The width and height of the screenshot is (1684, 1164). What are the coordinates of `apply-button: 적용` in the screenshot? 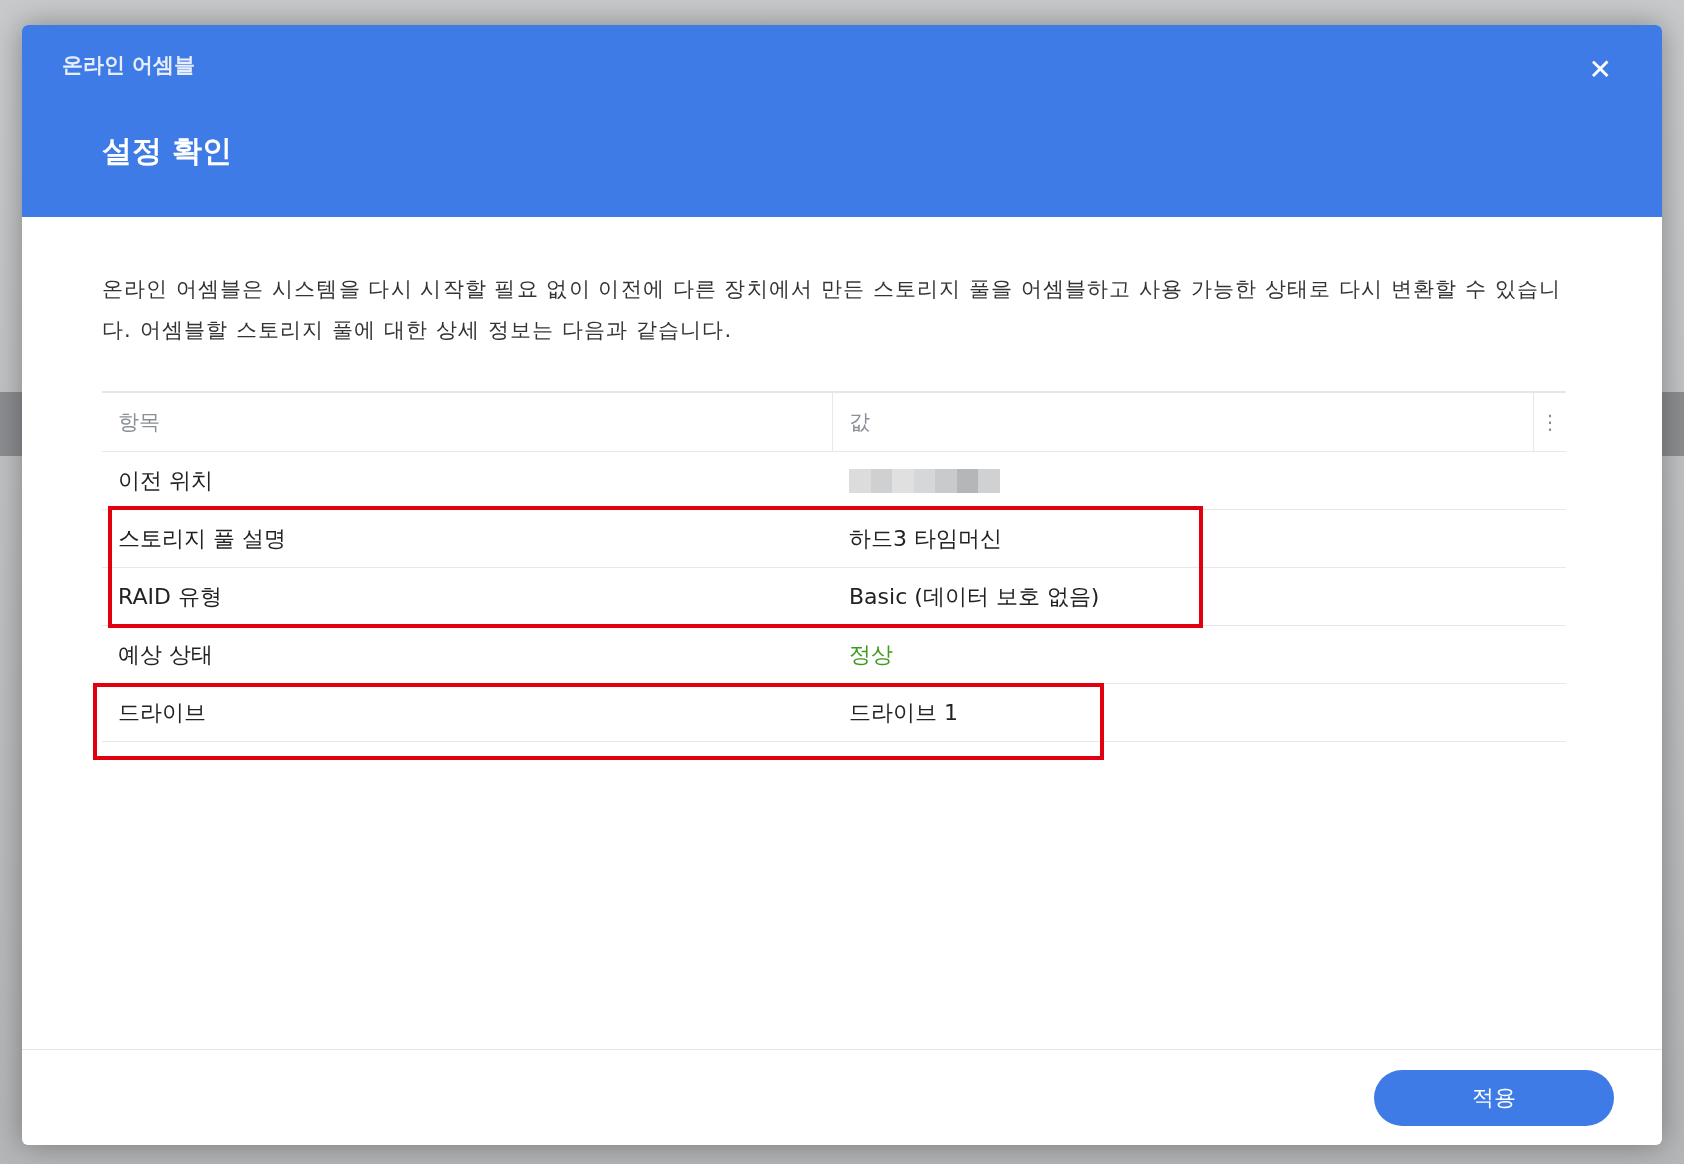 It's located at (1494, 1097).